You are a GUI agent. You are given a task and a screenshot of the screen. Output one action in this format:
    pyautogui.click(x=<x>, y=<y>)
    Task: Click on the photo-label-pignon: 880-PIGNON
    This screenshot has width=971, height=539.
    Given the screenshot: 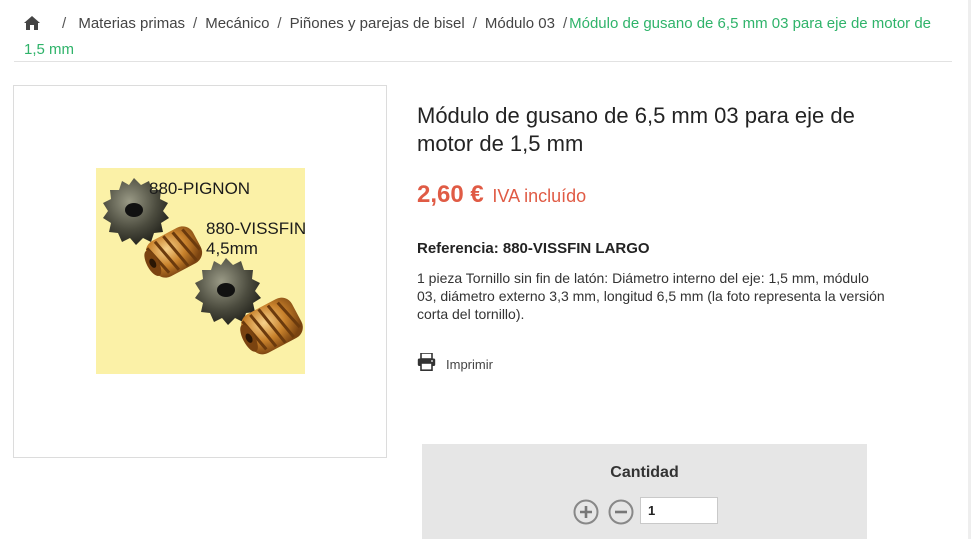 What is the action you would take?
    pyautogui.click(x=200, y=188)
    